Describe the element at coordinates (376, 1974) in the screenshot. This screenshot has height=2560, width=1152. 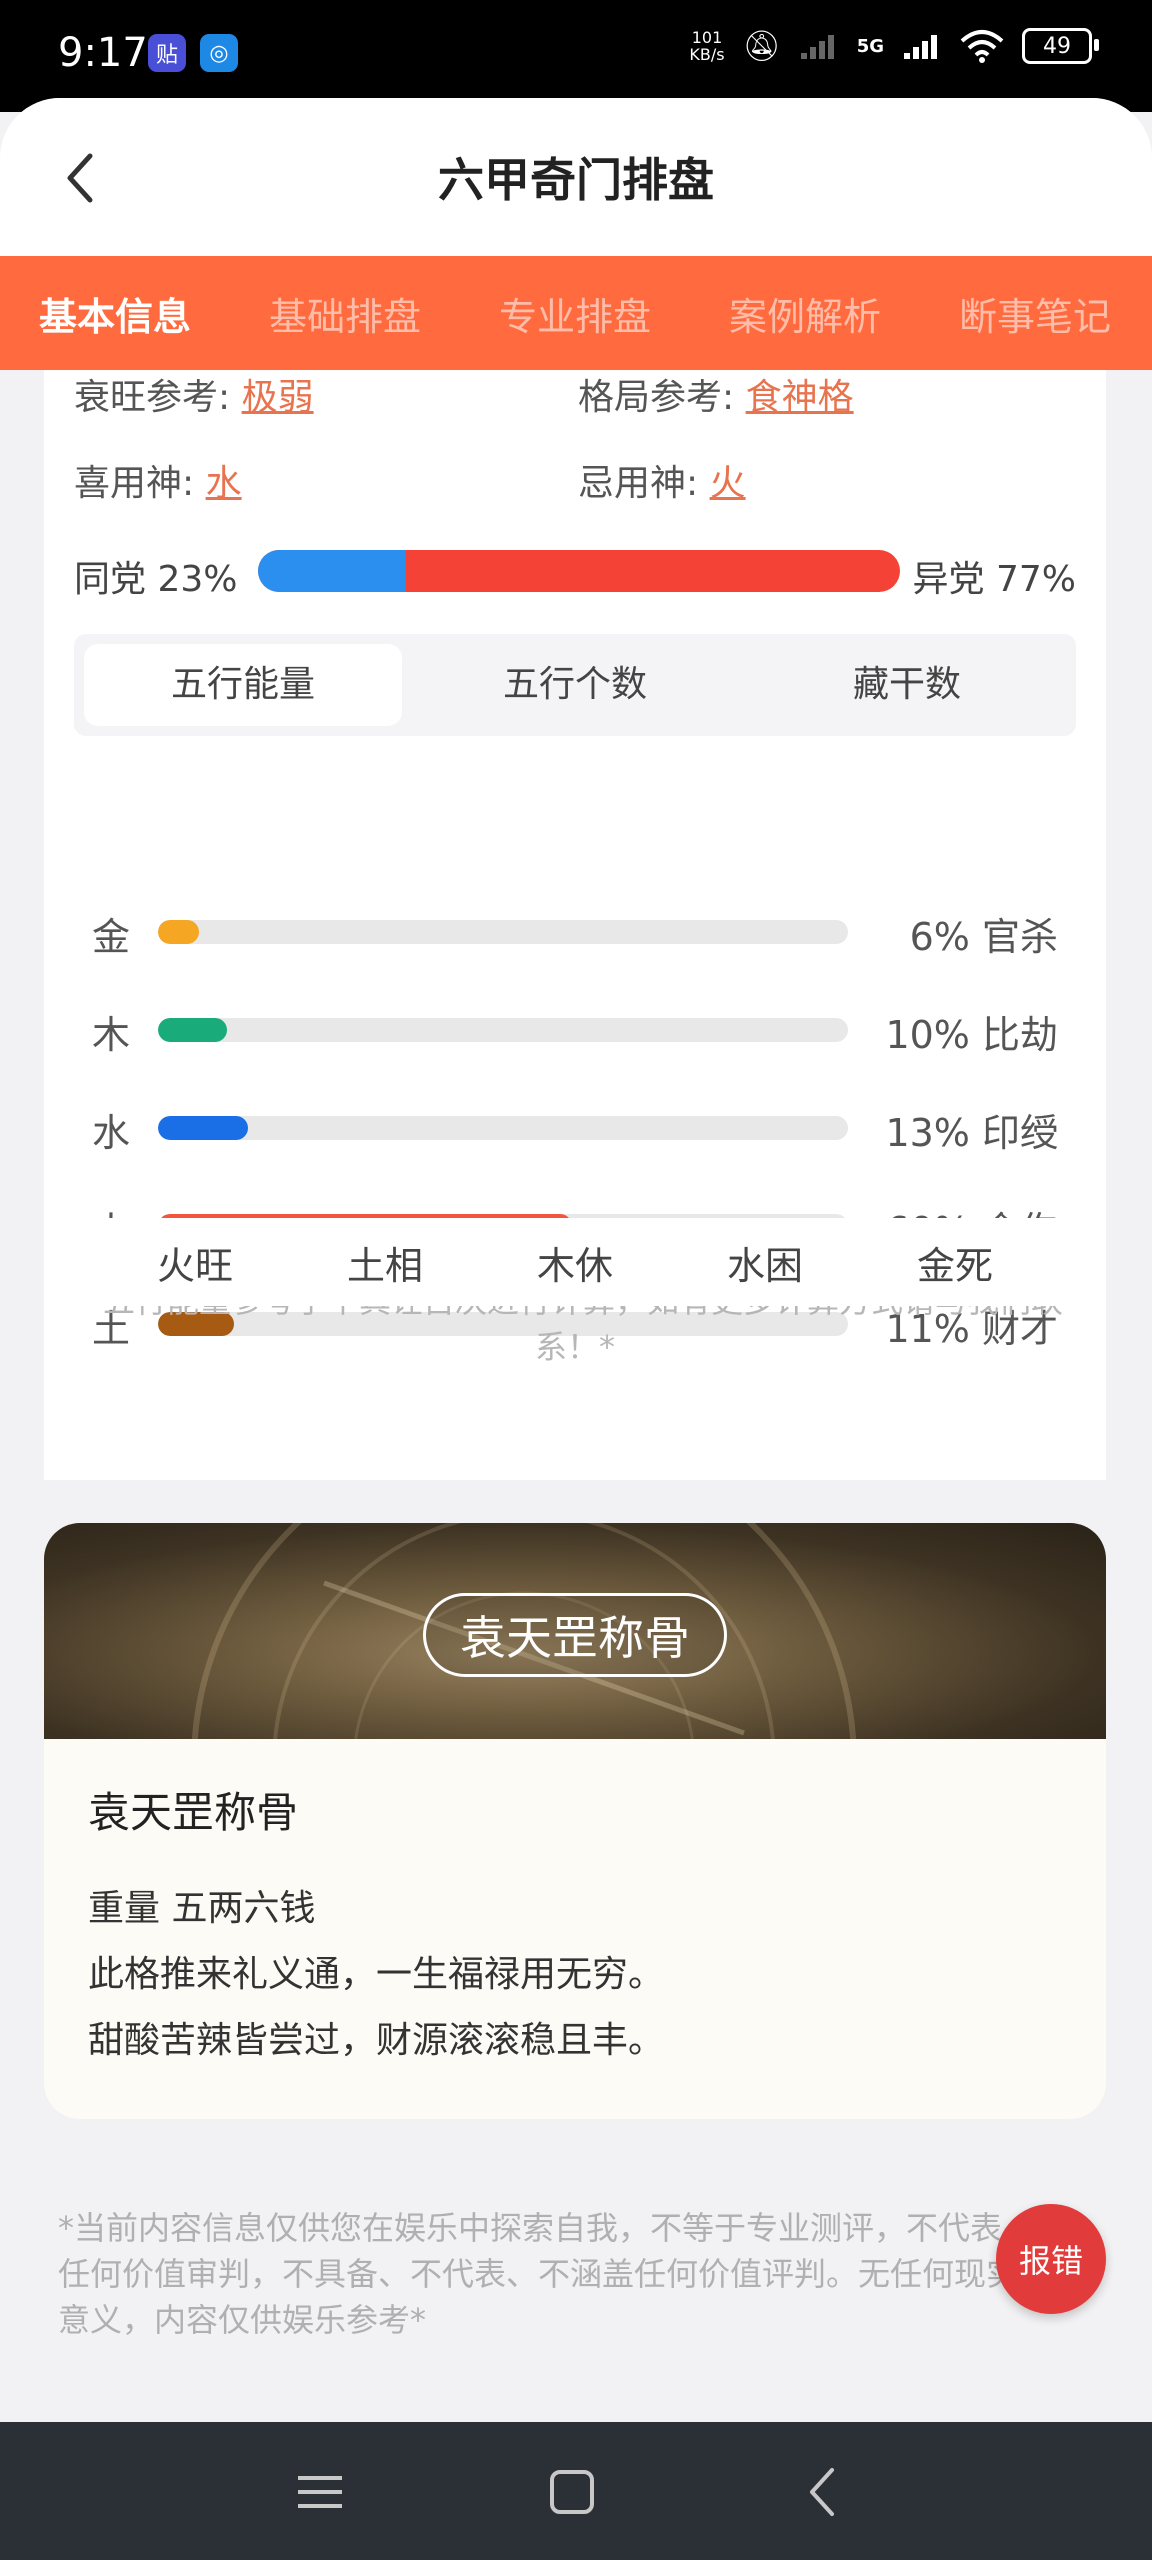
I see `bone-poem-line-1: 此格推来礼义通，一生福禄用无穷。` at that location.